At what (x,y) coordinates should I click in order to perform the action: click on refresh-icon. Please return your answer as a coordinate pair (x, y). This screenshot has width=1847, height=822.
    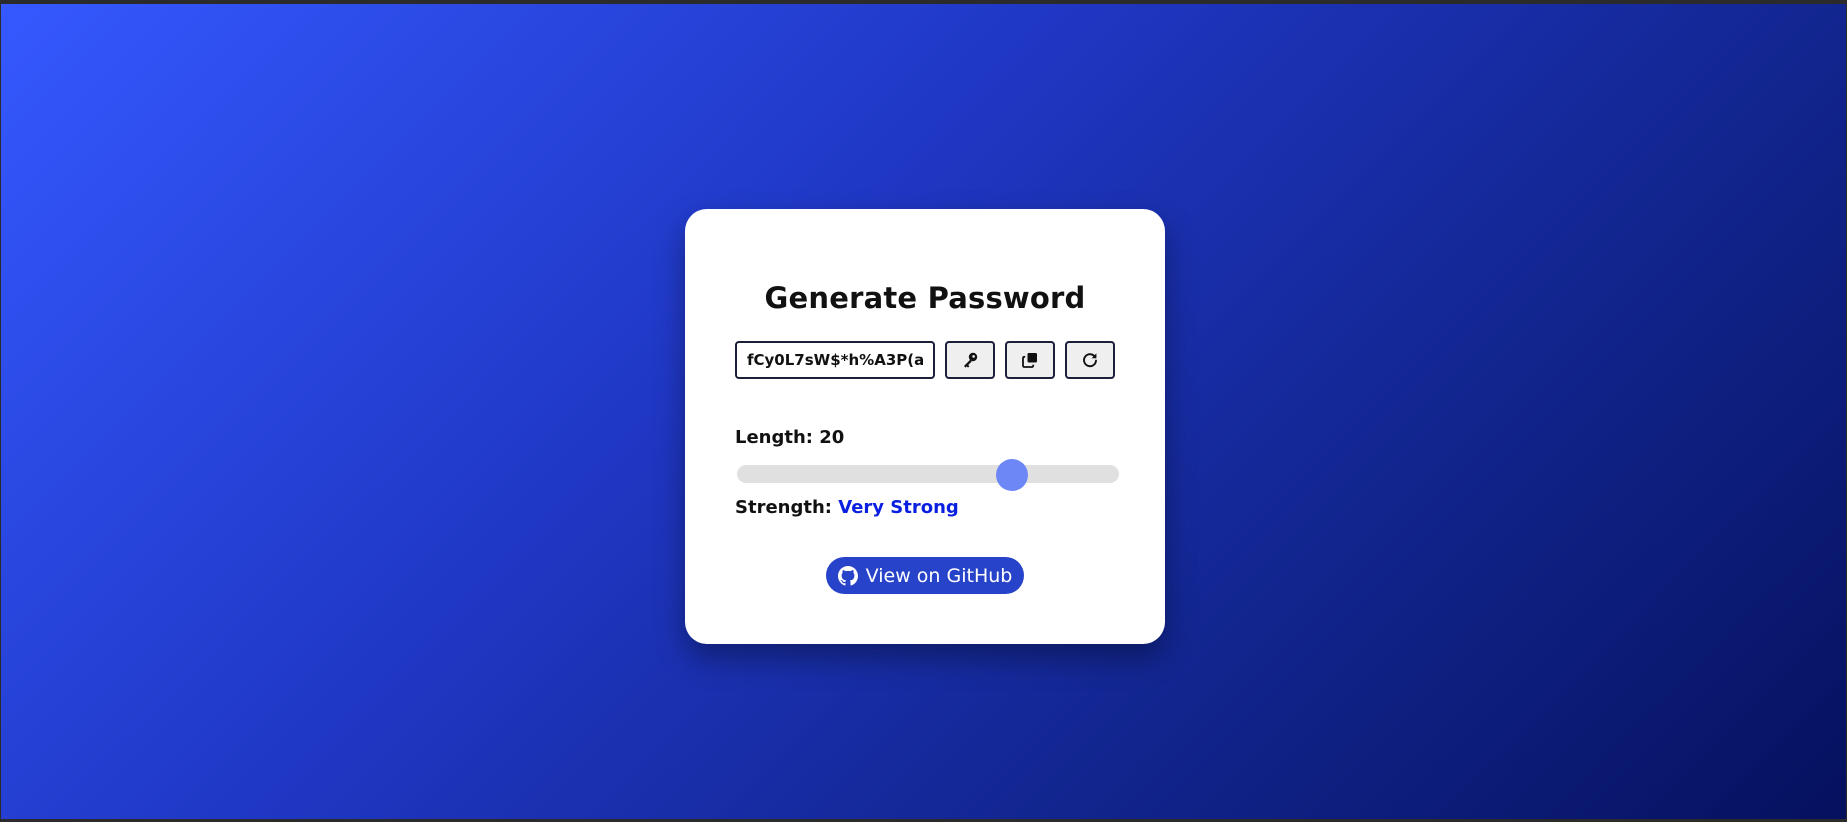
    Looking at the image, I should click on (1090, 360).